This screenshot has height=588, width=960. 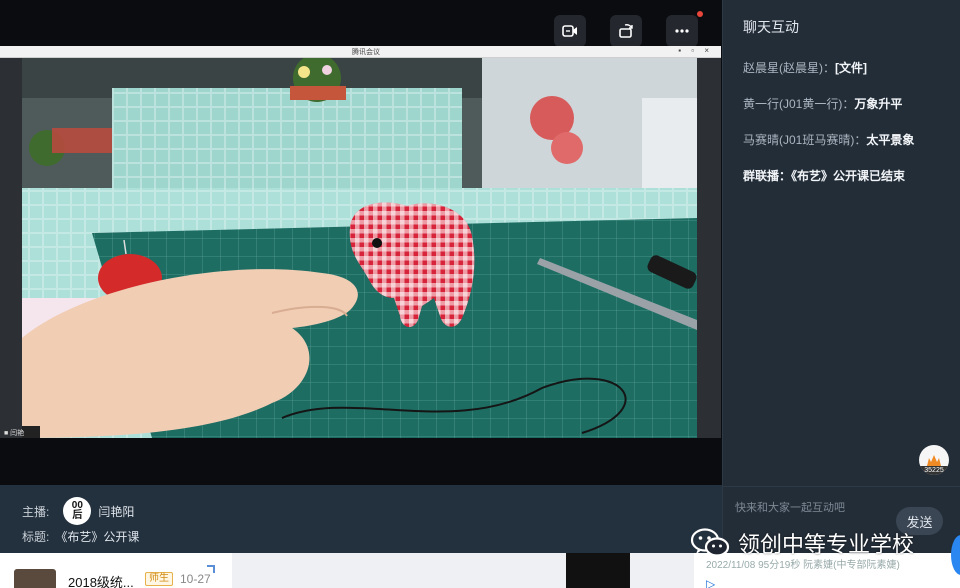 I want to click on more-dots-icon, so click(x=682, y=31).